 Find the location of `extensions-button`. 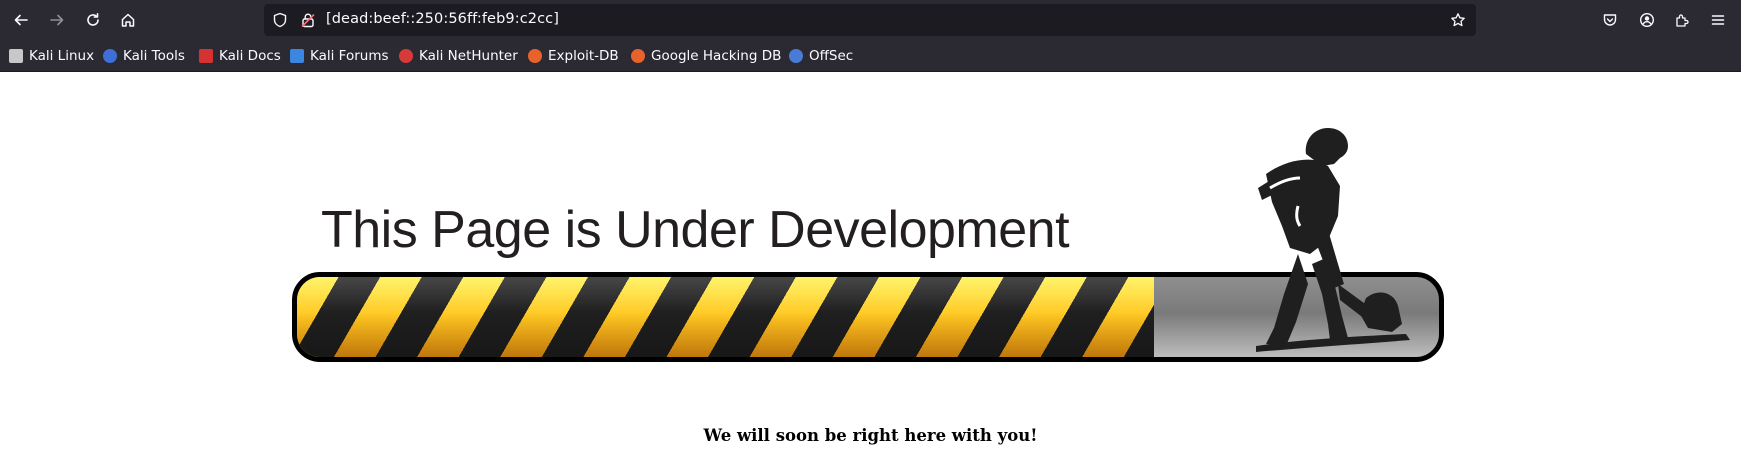

extensions-button is located at coordinates (1682, 20).